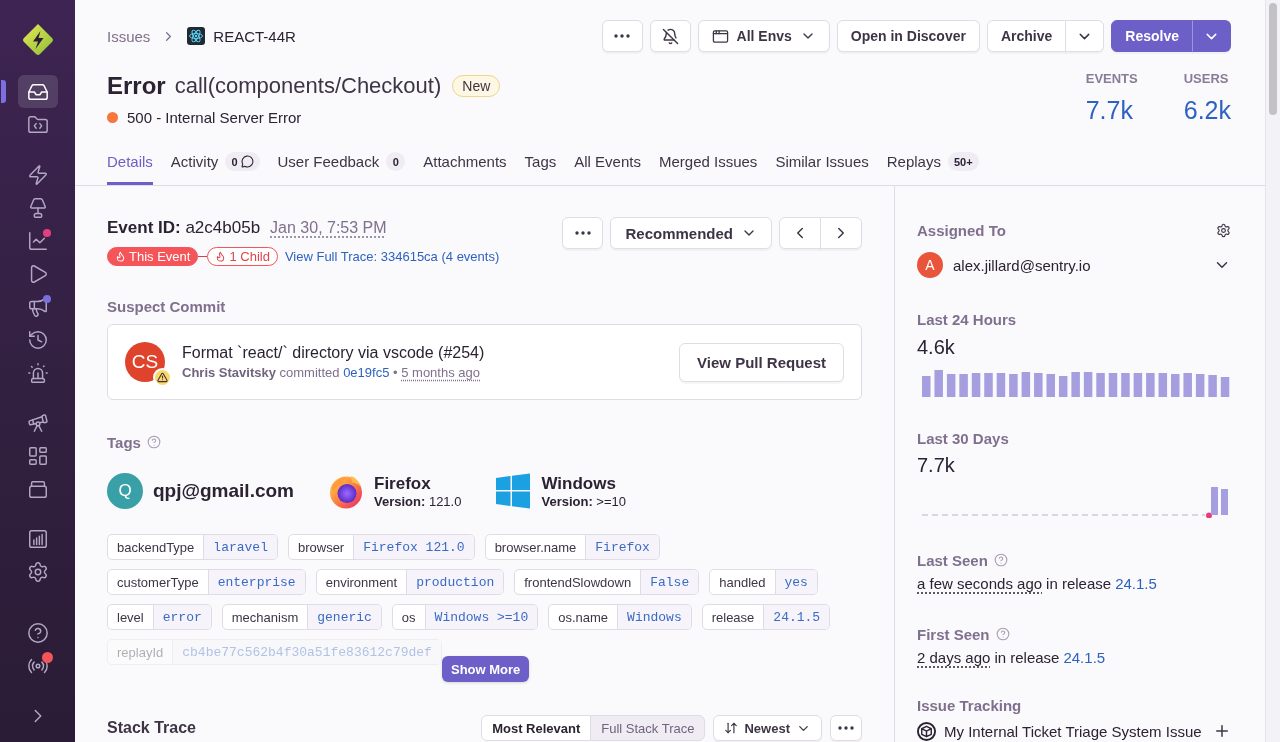  What do you see at coordinates (1111, 79) in the screenshot?
I see `stat-label: EVENTS` at bounding box center [1111, 79].